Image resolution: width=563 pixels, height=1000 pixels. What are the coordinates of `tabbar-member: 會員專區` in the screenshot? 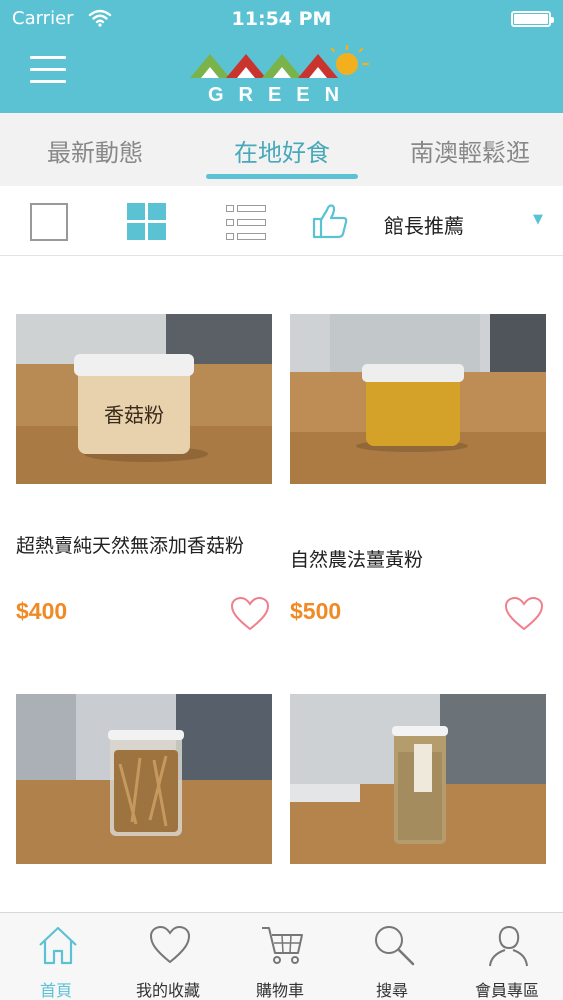 It's located at (507, 956).